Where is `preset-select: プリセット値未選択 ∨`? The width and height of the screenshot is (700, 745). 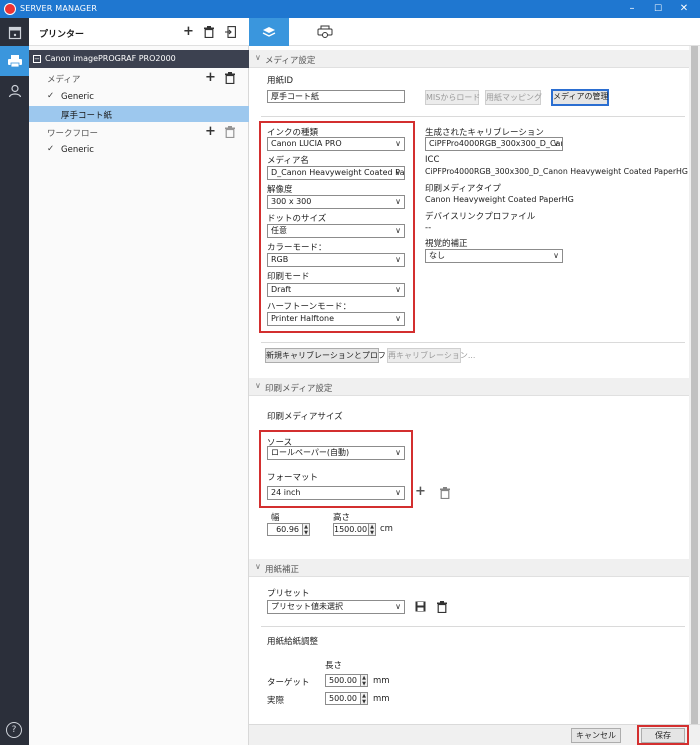 preset-select: プリセット値未選択 ∨ is located at coordinates (336, 607).